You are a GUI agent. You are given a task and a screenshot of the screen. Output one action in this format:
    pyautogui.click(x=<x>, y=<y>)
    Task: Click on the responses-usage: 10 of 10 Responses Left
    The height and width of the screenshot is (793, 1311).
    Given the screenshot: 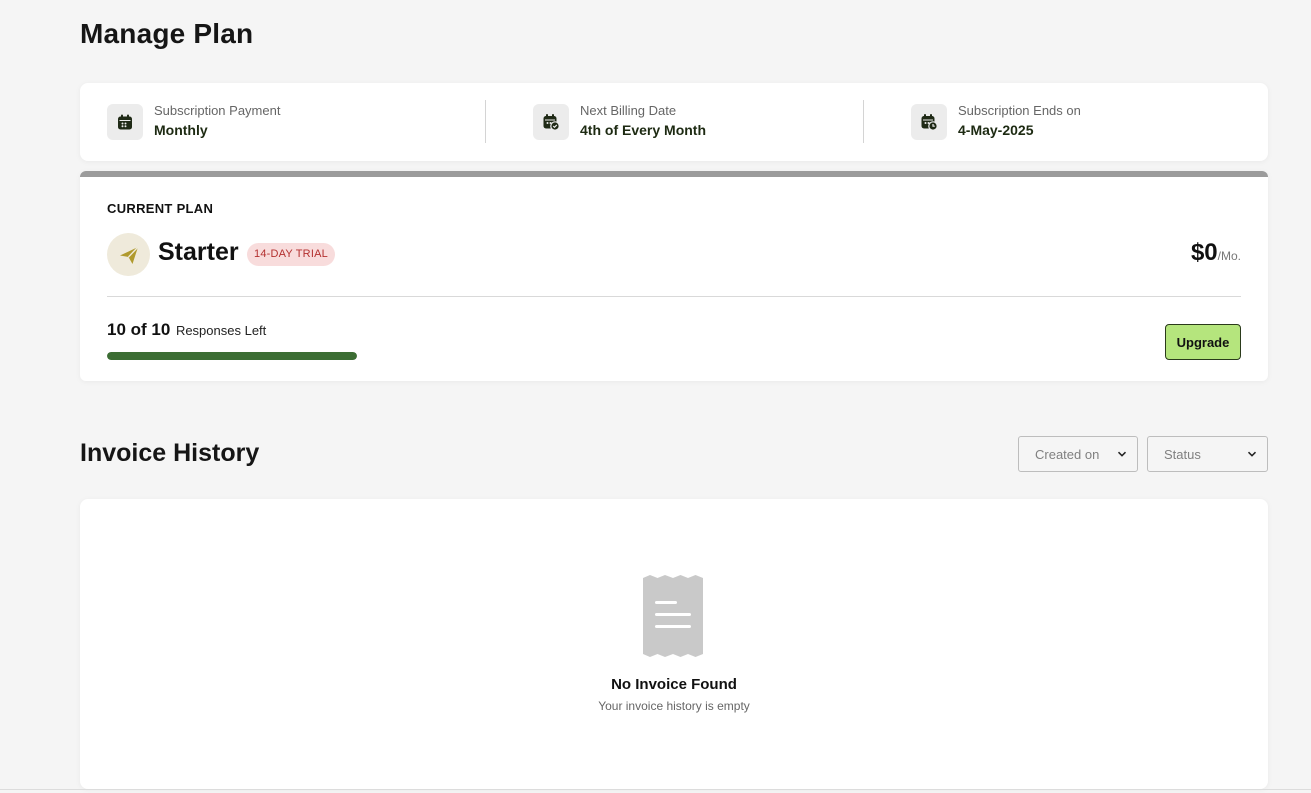 What is the action you would take?
    pyautogui.click(x=186, y=330)
    